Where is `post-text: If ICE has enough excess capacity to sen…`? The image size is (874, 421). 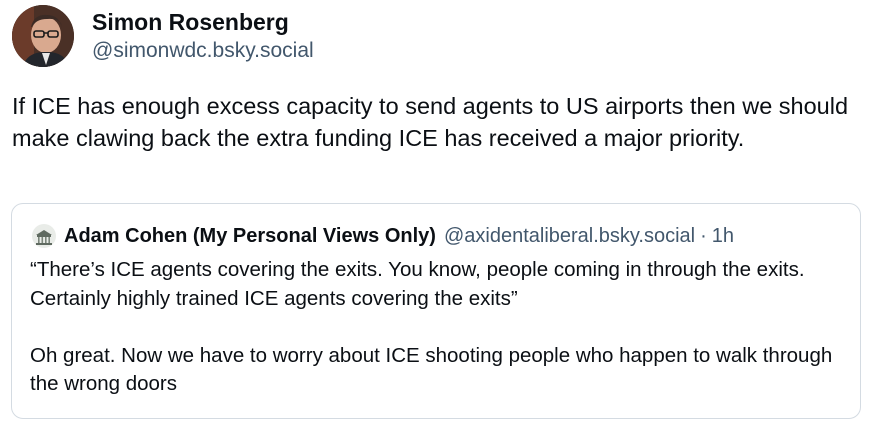
post-text: If ICE has enough excess capacity to sen… is located at coordinates (430, 122).